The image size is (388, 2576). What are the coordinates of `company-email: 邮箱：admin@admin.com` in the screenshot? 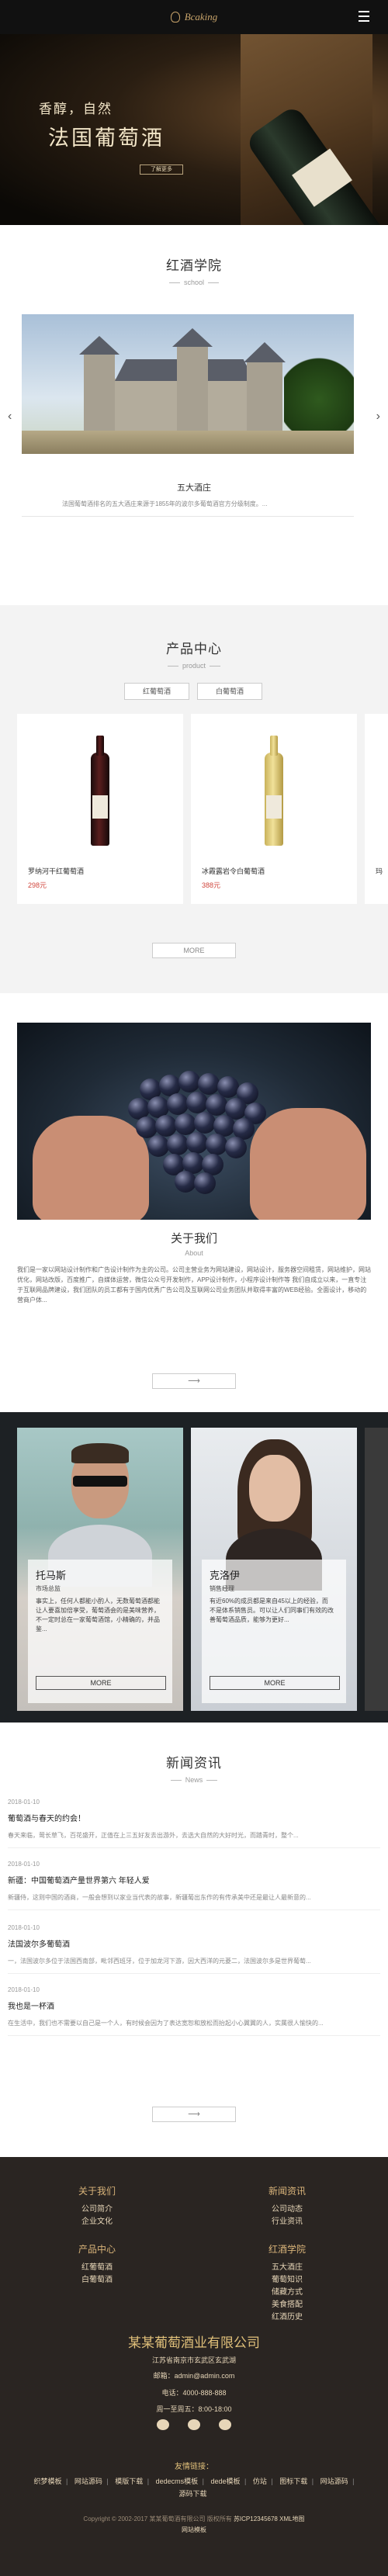 It's located at (194, 2376).